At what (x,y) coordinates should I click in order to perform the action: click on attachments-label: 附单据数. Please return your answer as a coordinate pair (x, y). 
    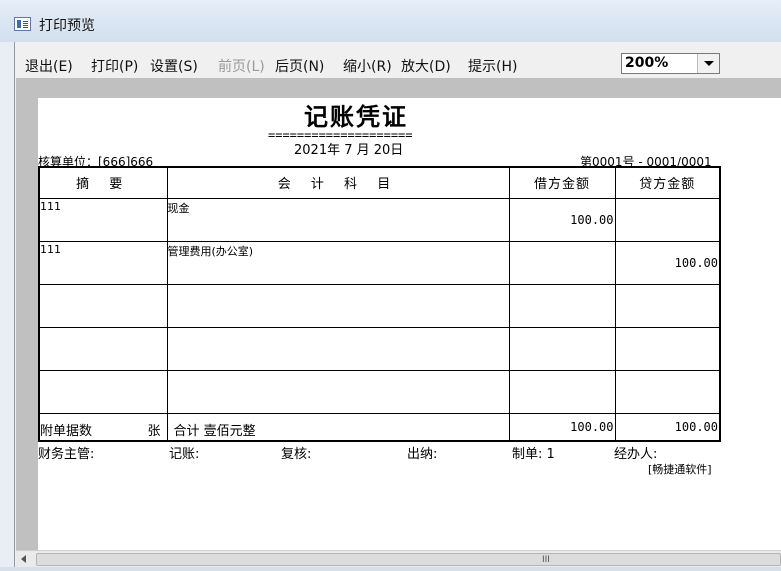
    Looking at the image, I should click on (66, 431).